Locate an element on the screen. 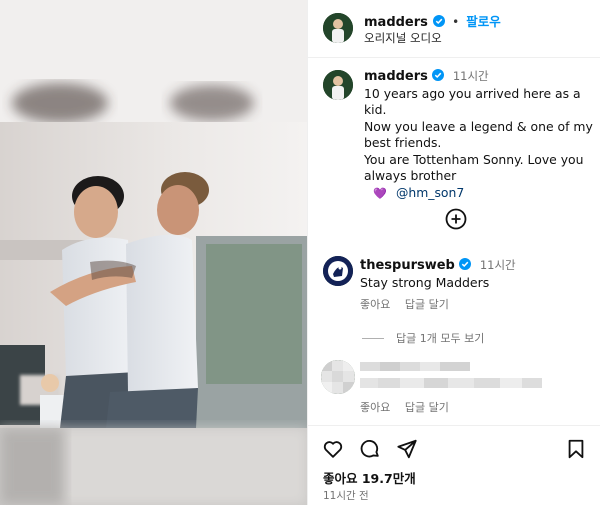 This screenshot has height=505, width=600. blurred-commenter-avatar is located at coordinates (338, 377).